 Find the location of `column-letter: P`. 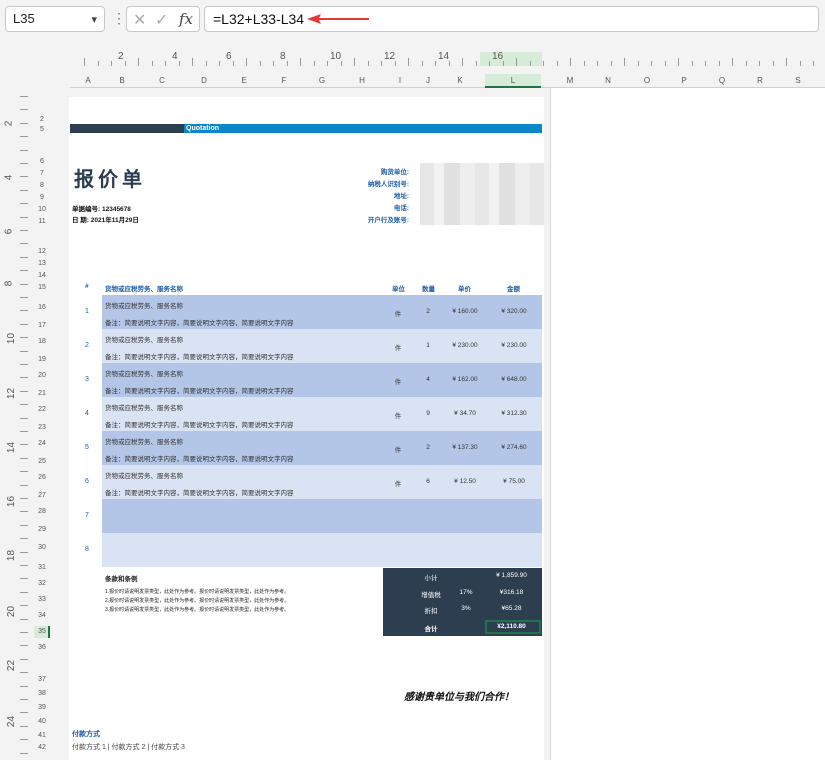

column-letter: P is located at coordinates (683, 80).